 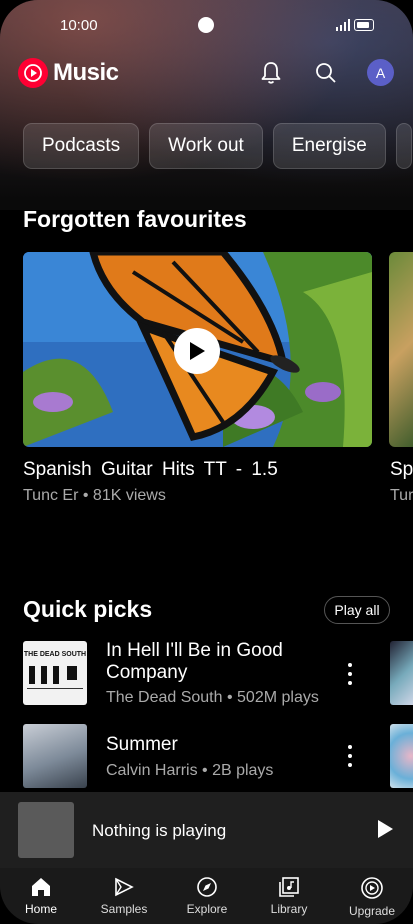 What do you see at coordinates (385, 829) in the screenshot?
I see `mini-play-icon` at bounding box center [385, 829].